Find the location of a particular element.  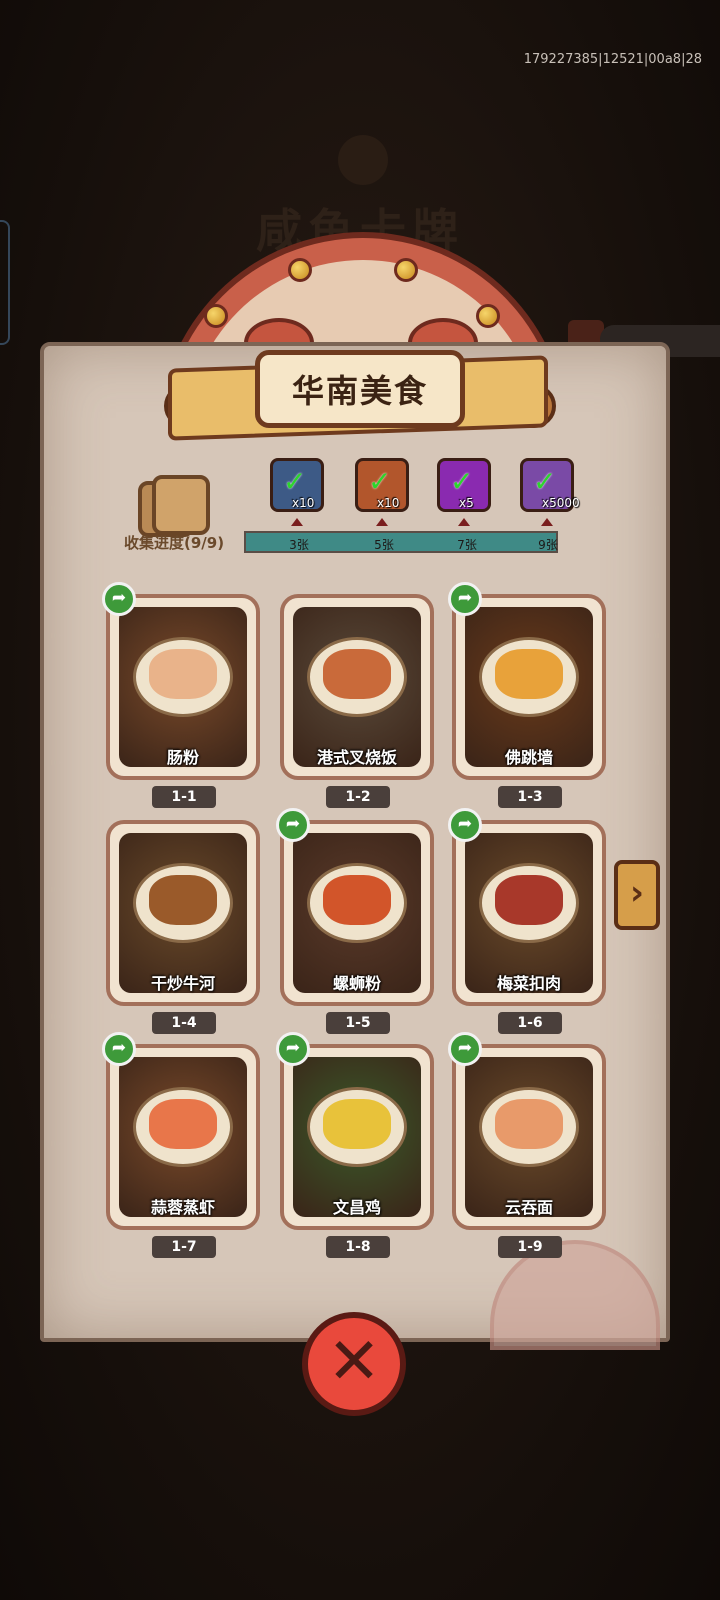

card-number-tag: 1-7 is located at coordinates (184, 1247).